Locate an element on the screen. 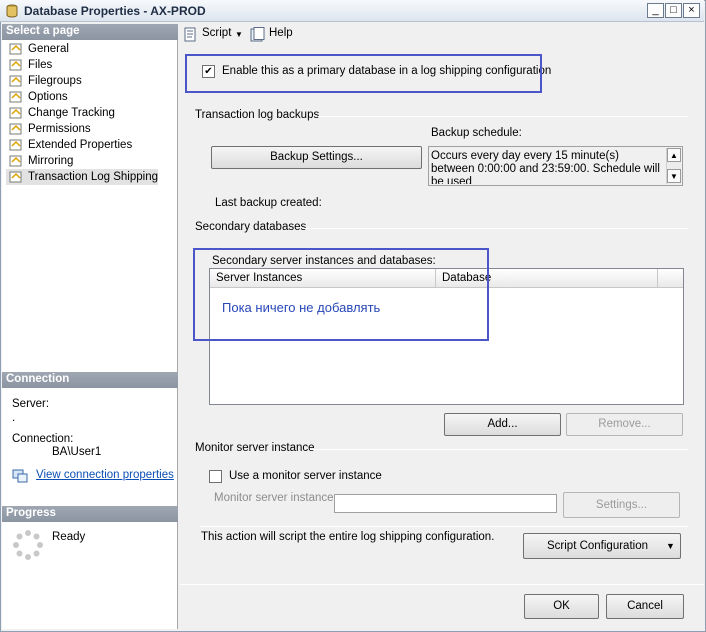 This screenshot has height=632, width=706. script-note-separator is located at coordinates (444, 526).